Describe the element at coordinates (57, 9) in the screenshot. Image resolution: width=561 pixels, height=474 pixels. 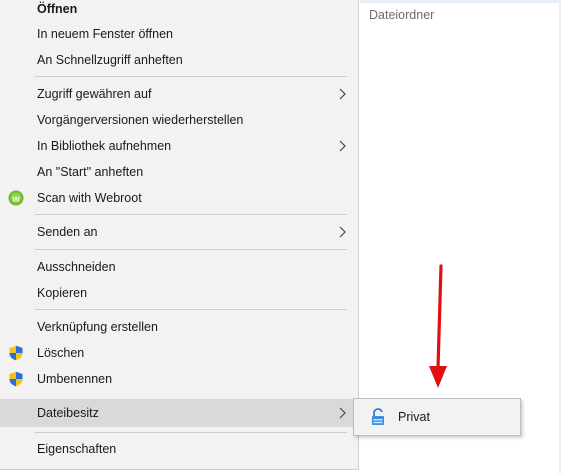
I see `menu-item-label: Öffnen` at that location.